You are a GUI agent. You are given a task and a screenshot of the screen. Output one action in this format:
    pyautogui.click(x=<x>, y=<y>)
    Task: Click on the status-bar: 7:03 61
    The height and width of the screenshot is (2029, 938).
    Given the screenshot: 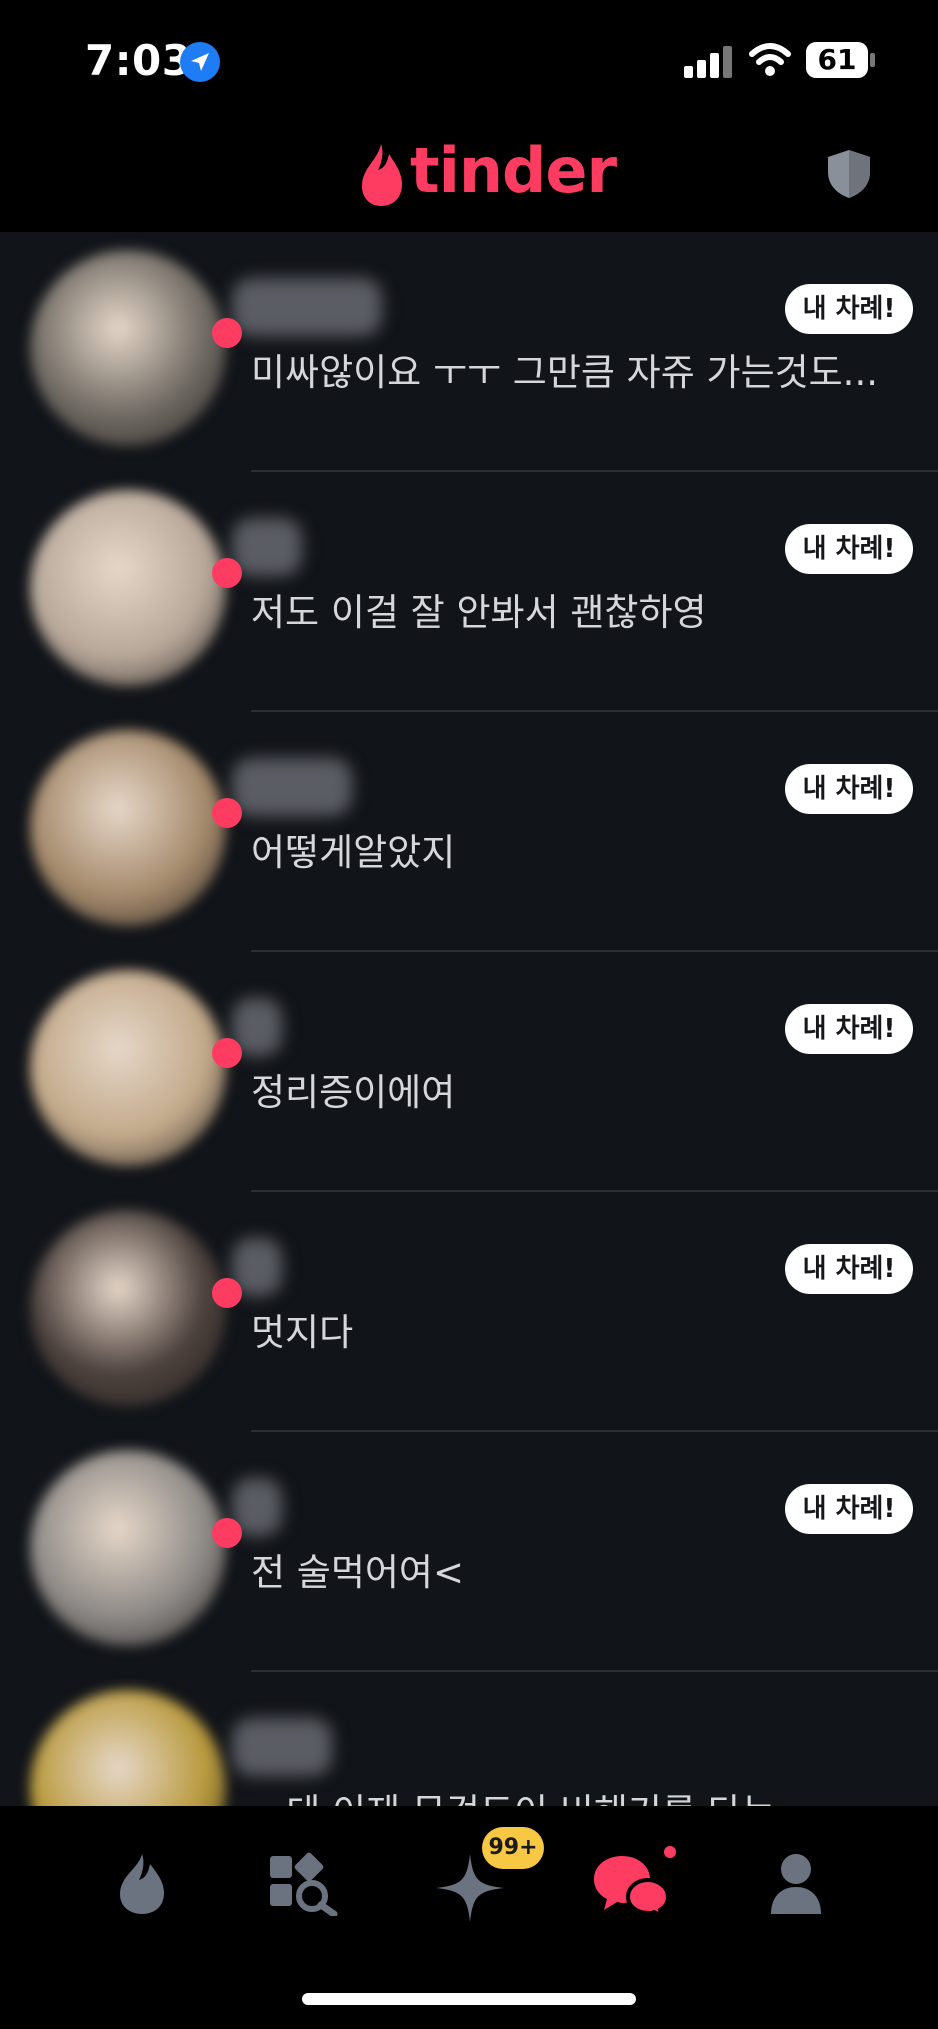 What is the action you would take?
    pyautogui.click(x=469, y=60)
    